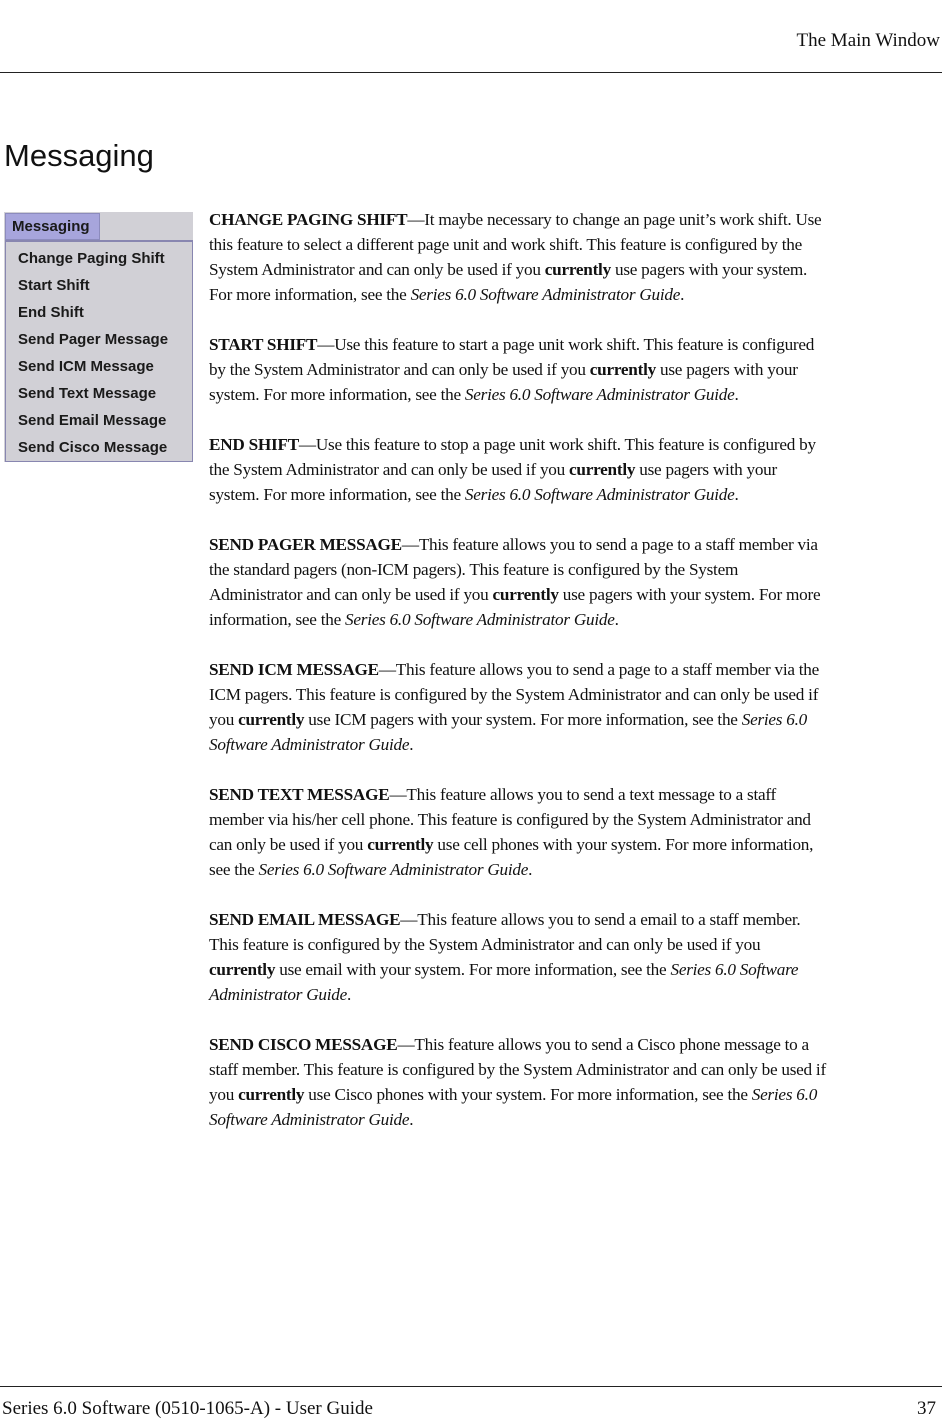 The image size is (942, 1420). What do you see at coordinates (99, 258) in the screenshot?
I see `menu-item-change-paging-shift: Change Paging Shift` at bounding box center [99, 258].